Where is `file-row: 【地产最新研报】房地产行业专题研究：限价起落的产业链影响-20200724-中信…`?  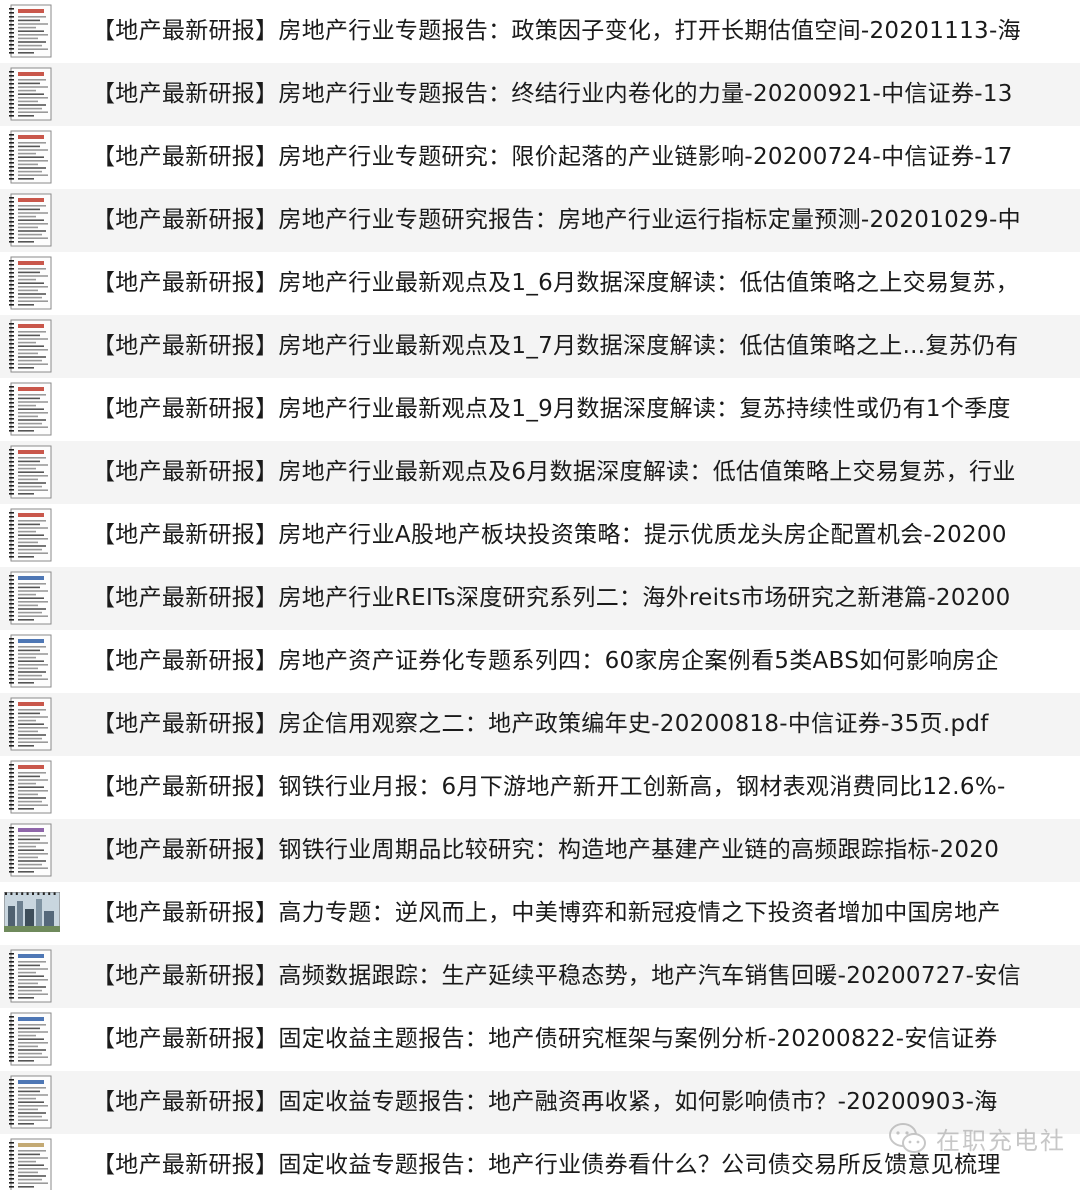
file-row: 【地产最新研报】房地产行业专题研究：限价起落的产业链影响-20200724-中信… is located at coordinates (540, 157).